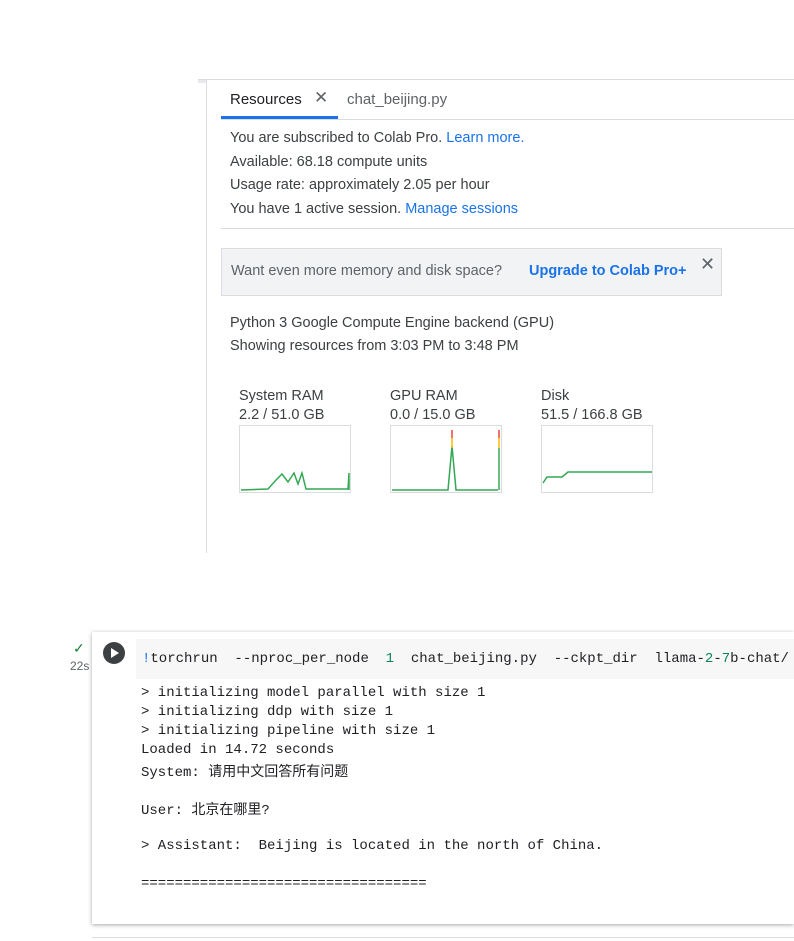  What do you see at coordinates (608, 271) in the screenshot?
I see `upgrade-link: Upgrade to Colab Pro+` at bounding box center [608, 271].